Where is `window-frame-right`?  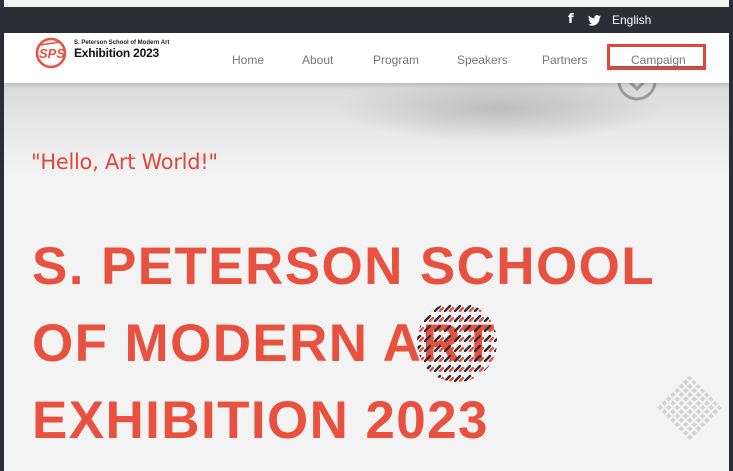
window-frame-right is located at coordinates (731, 235).